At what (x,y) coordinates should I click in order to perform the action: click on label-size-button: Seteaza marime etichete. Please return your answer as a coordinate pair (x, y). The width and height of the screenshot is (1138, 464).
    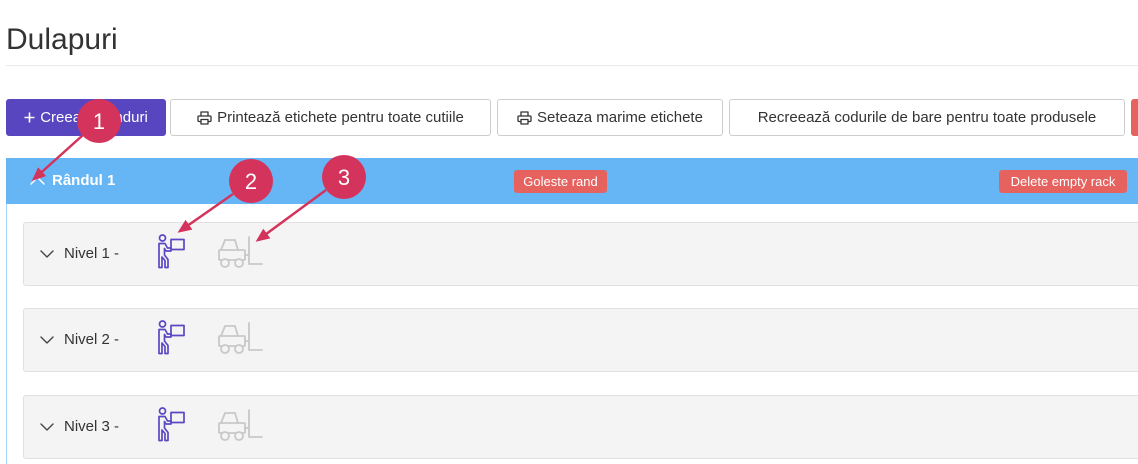
    Looking at the image, I should click on (610, 117).